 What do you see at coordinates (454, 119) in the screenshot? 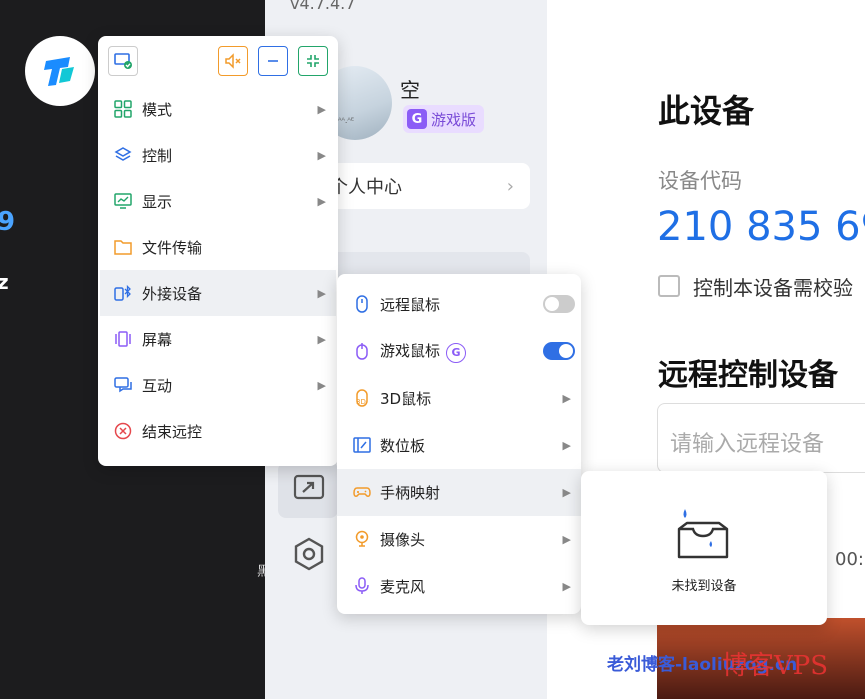
I see `edition-badge-label: 游戏版` at bounding box center [454, 119].